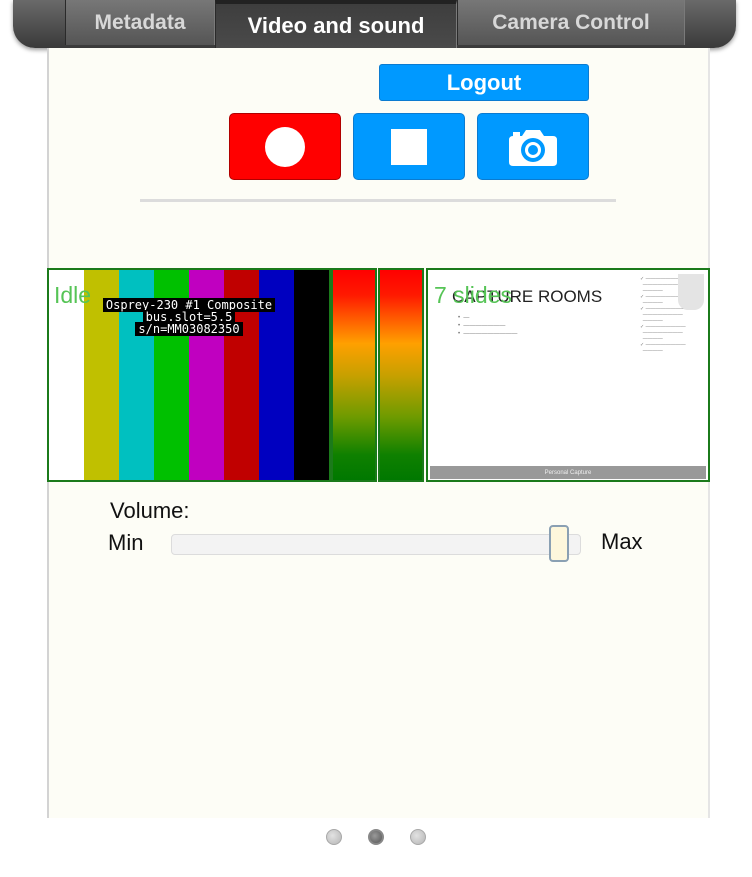 This screenshot has width=752, height=877. I want to click on tab-bar: Metadata Video and sound Camera Control, so click(374, 24).